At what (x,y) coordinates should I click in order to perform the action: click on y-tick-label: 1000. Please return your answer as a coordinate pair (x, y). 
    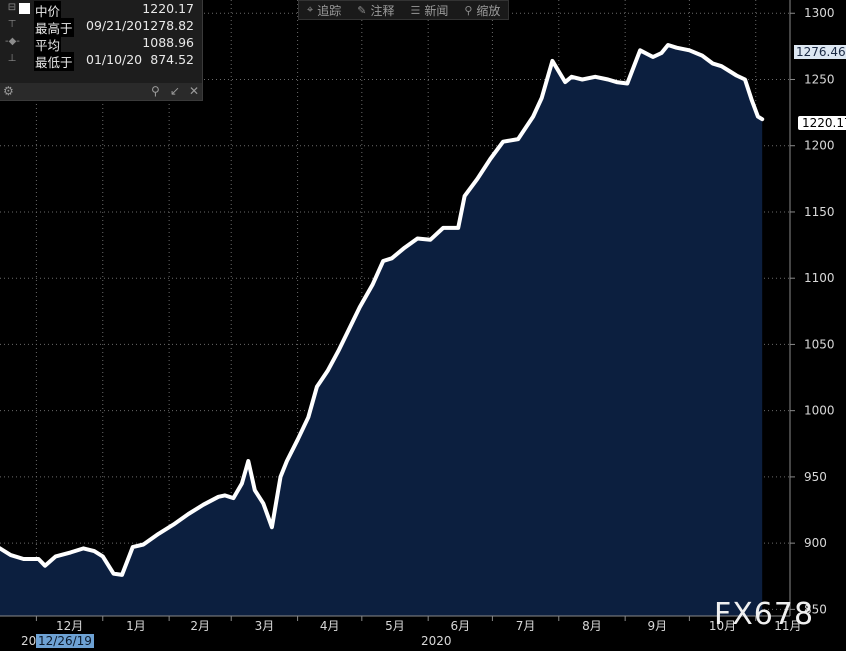
    Looking at the image, I should click on (819, 411).